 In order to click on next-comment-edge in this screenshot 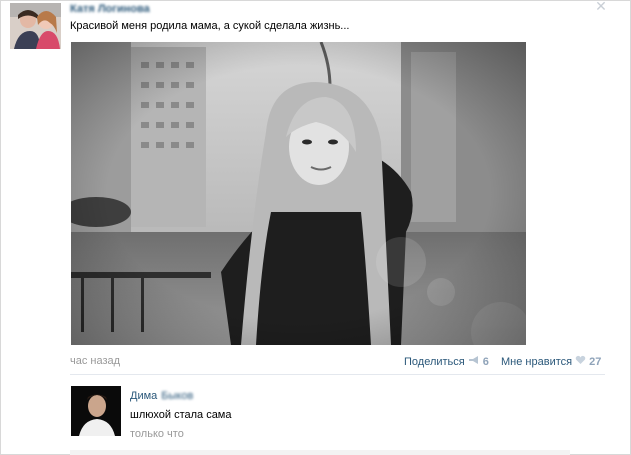, I will do `click(320, 452)`.